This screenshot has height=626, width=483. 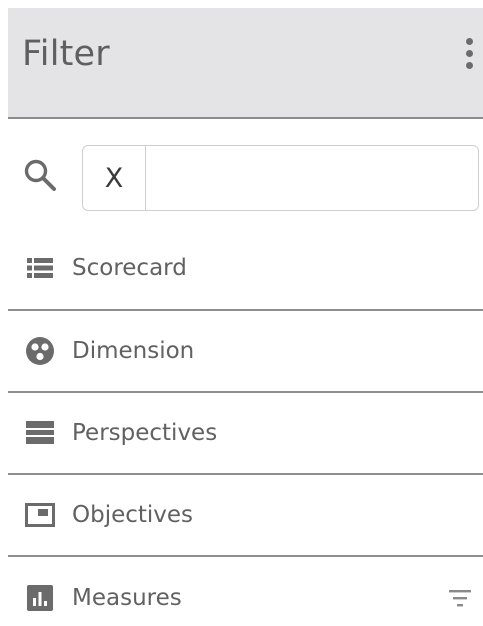 What do you see at coordinates (245, 269) in the screenshot?
I see `list-item-scorecard: Scorecard` at bounding box center [245, 269].